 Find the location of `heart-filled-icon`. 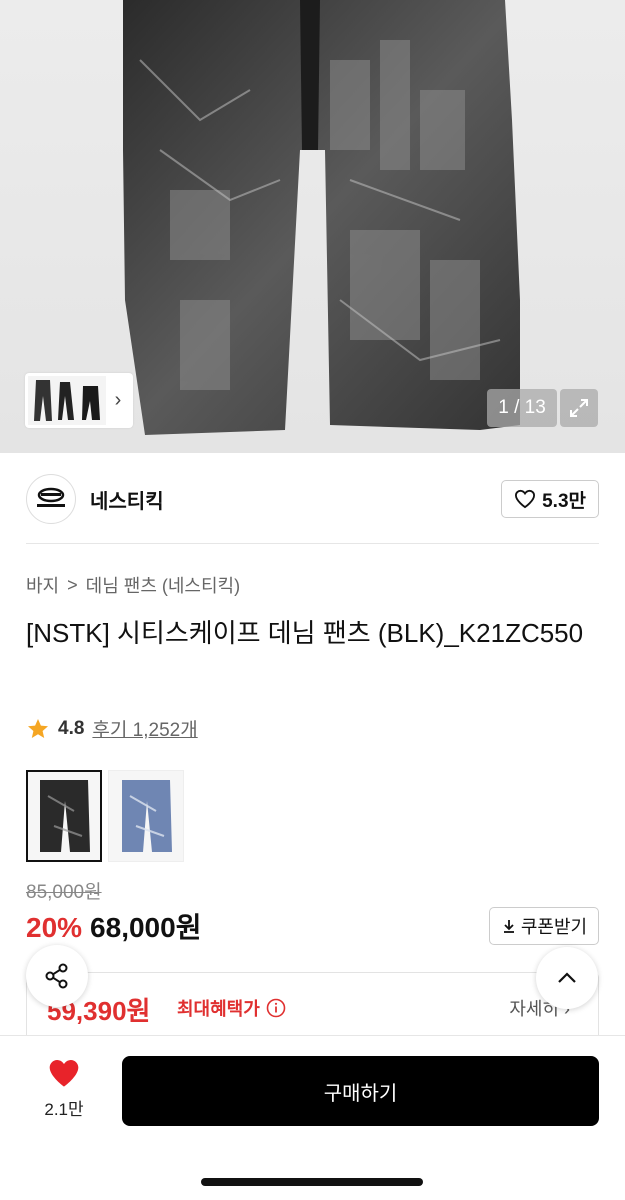

heart-filled-icon is located at coordinates (64, 1073).